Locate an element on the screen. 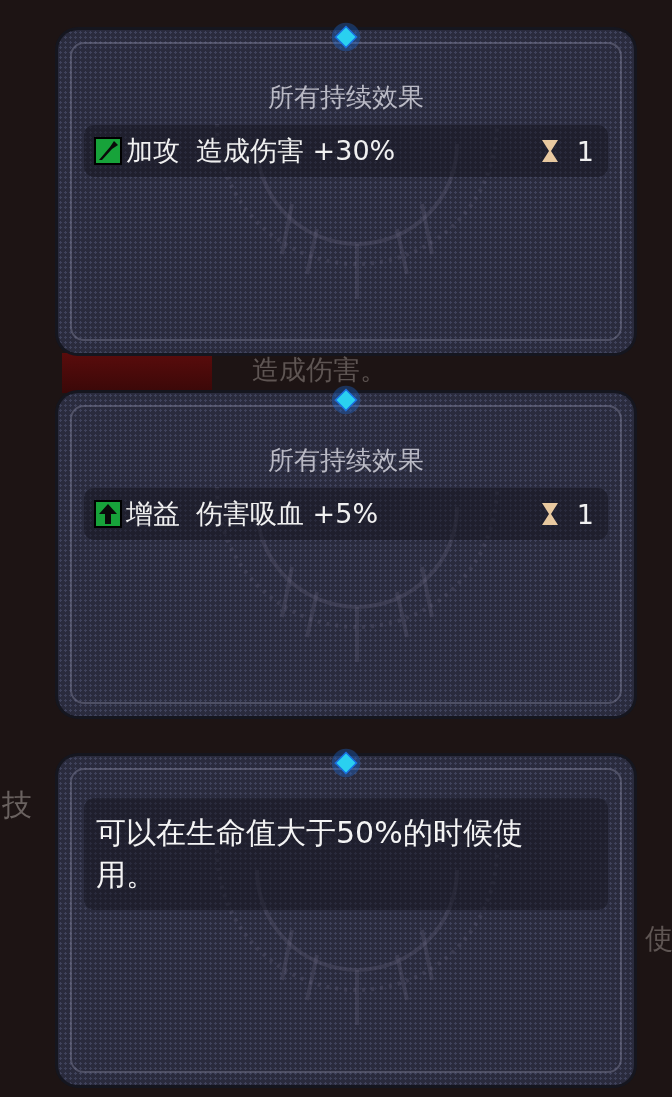  sword-icon is located at coordinates (108, 151).